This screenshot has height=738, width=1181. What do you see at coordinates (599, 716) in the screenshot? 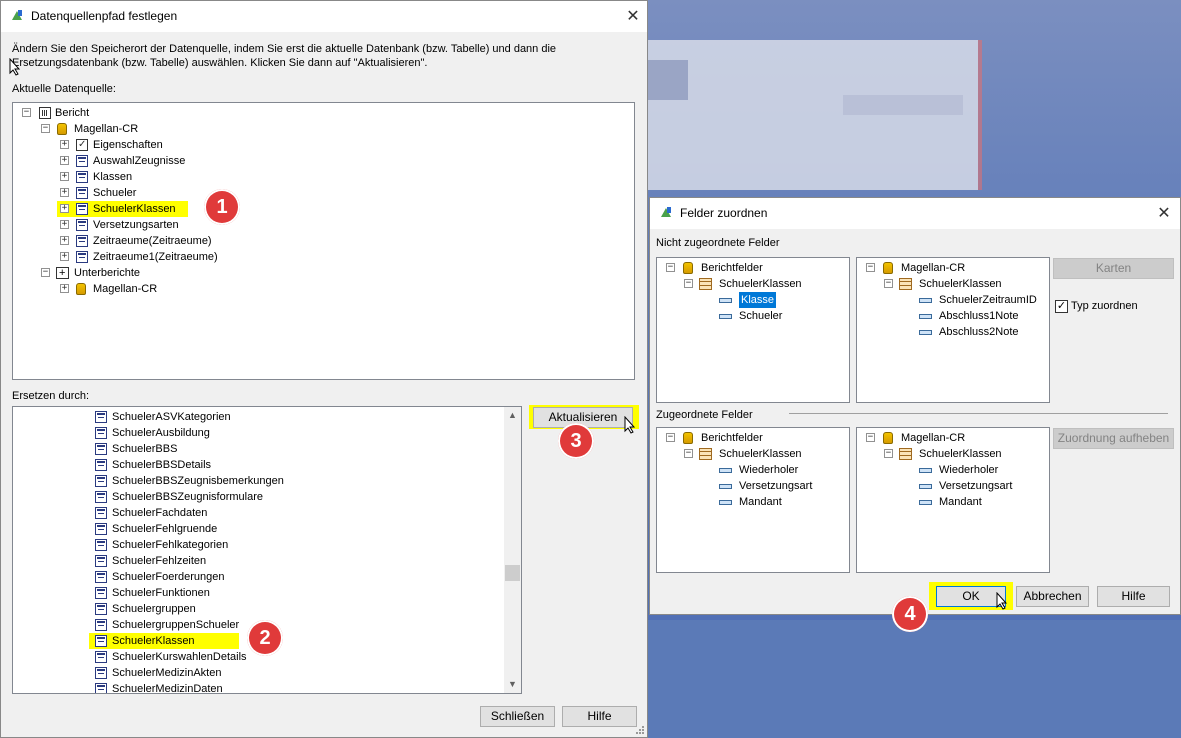
I see `help-button: Hilfe` at bounding box center [599, 716].